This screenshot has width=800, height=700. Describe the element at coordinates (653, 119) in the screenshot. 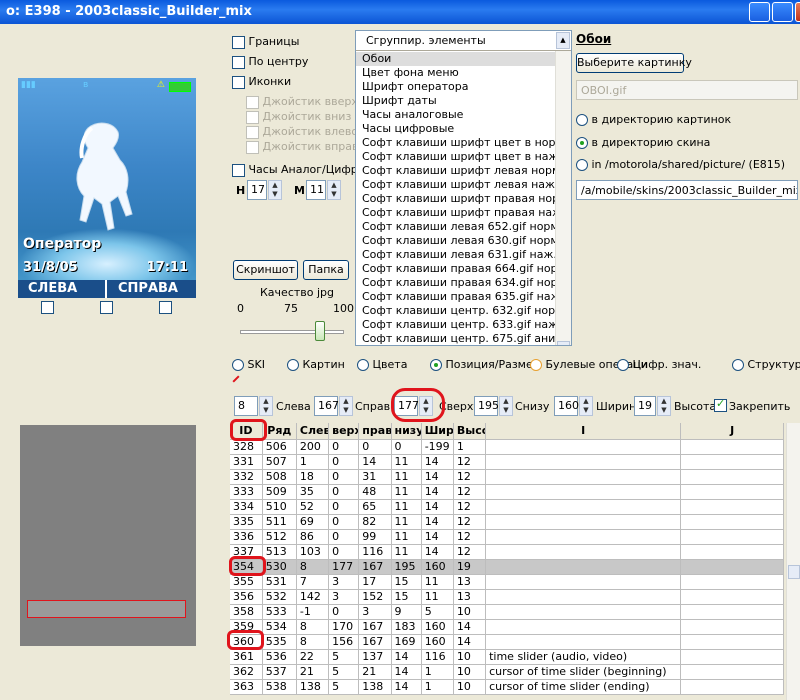

I see `pictures-dir-option: в директорию картинок` at that location.